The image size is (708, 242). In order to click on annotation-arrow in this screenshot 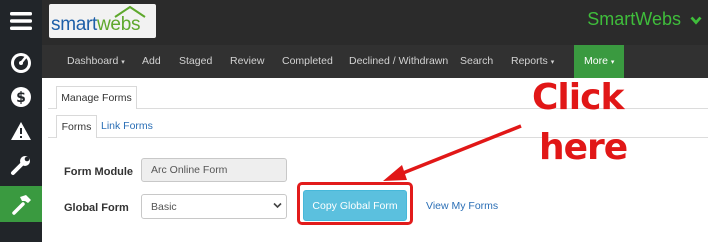, I will do `click(452, 152)`.